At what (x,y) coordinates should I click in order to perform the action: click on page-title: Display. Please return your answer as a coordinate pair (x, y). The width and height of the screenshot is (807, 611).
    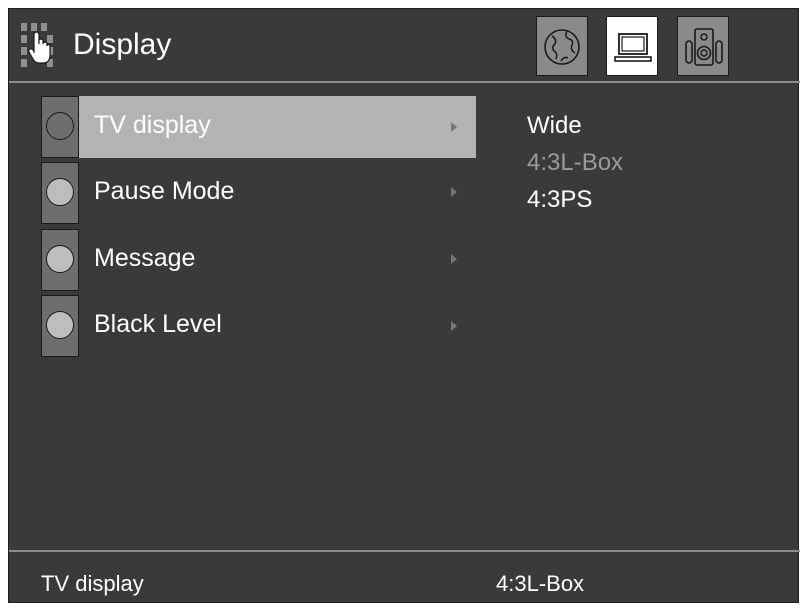
    Looking at the image, I should click on (122, 44).